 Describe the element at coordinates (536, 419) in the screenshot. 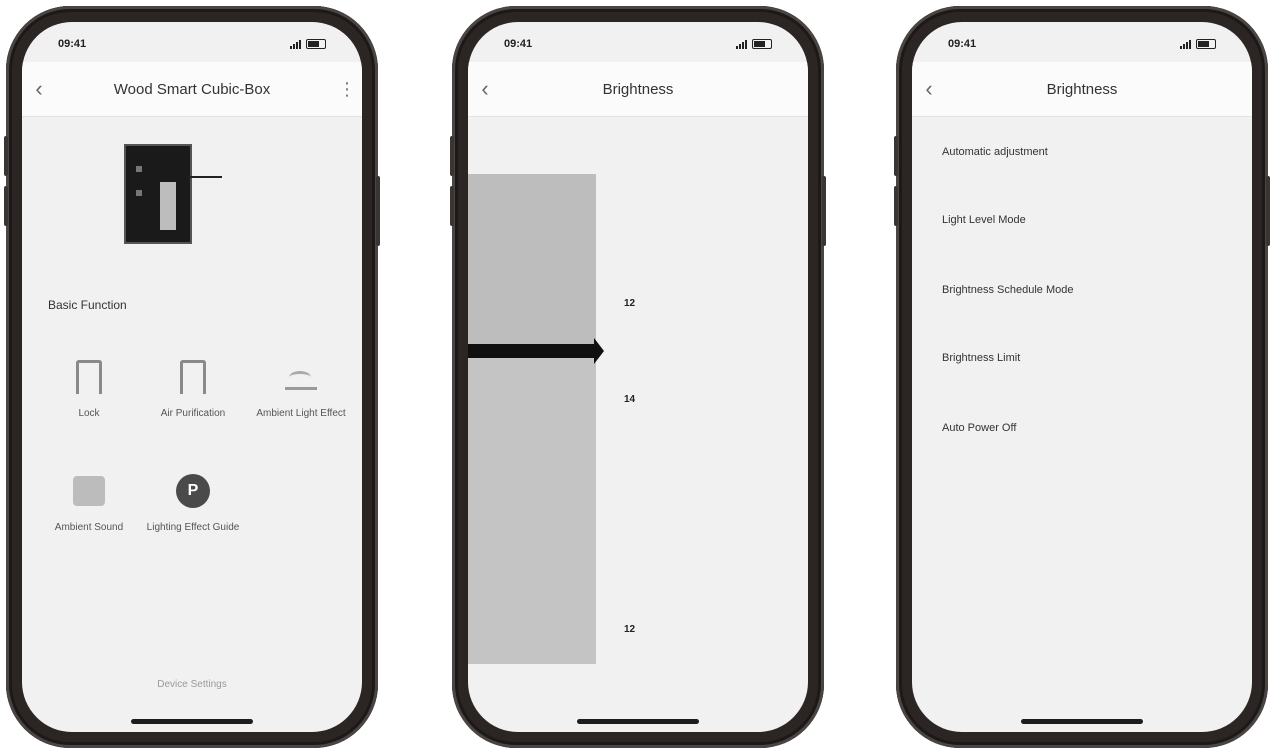

I see `brightness-slider` at that location.